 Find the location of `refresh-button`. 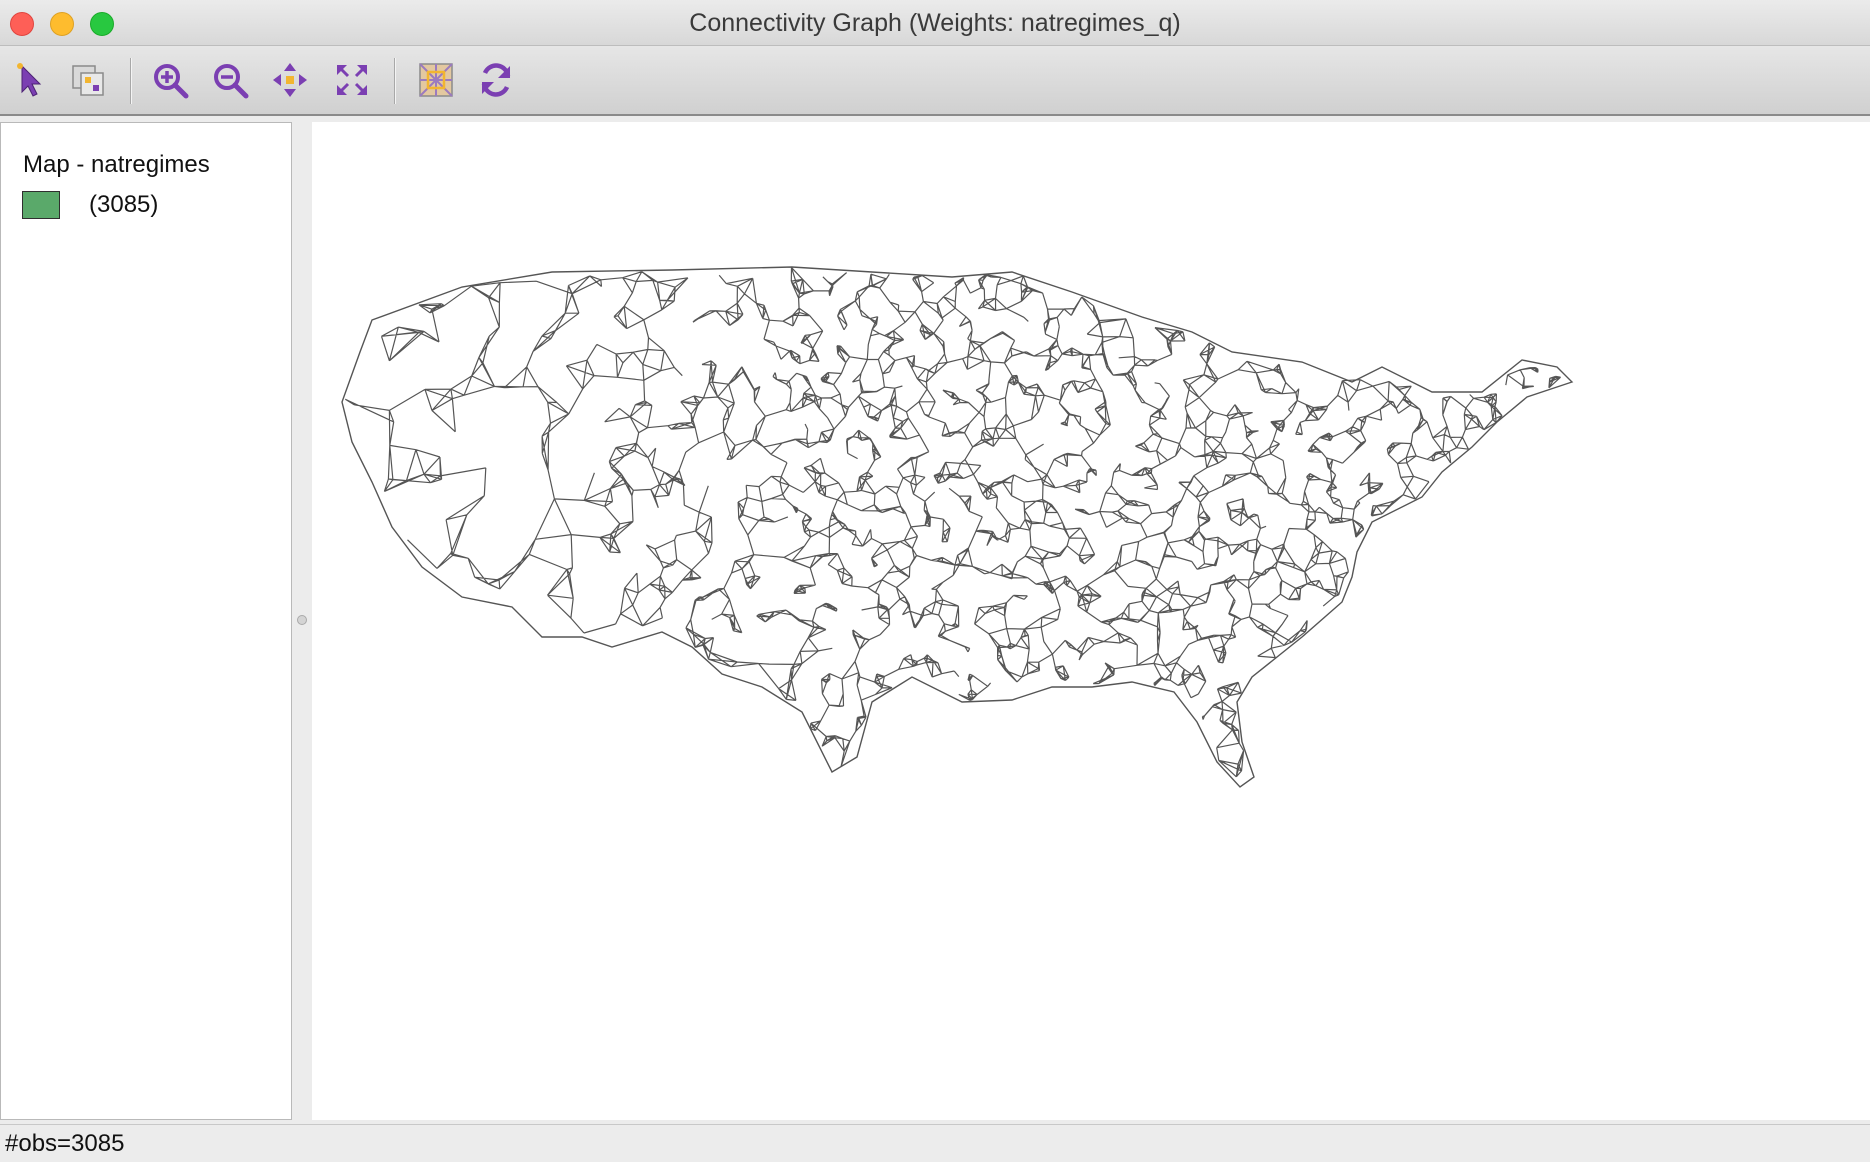

refresh-button is located at coordinates (496, 80).